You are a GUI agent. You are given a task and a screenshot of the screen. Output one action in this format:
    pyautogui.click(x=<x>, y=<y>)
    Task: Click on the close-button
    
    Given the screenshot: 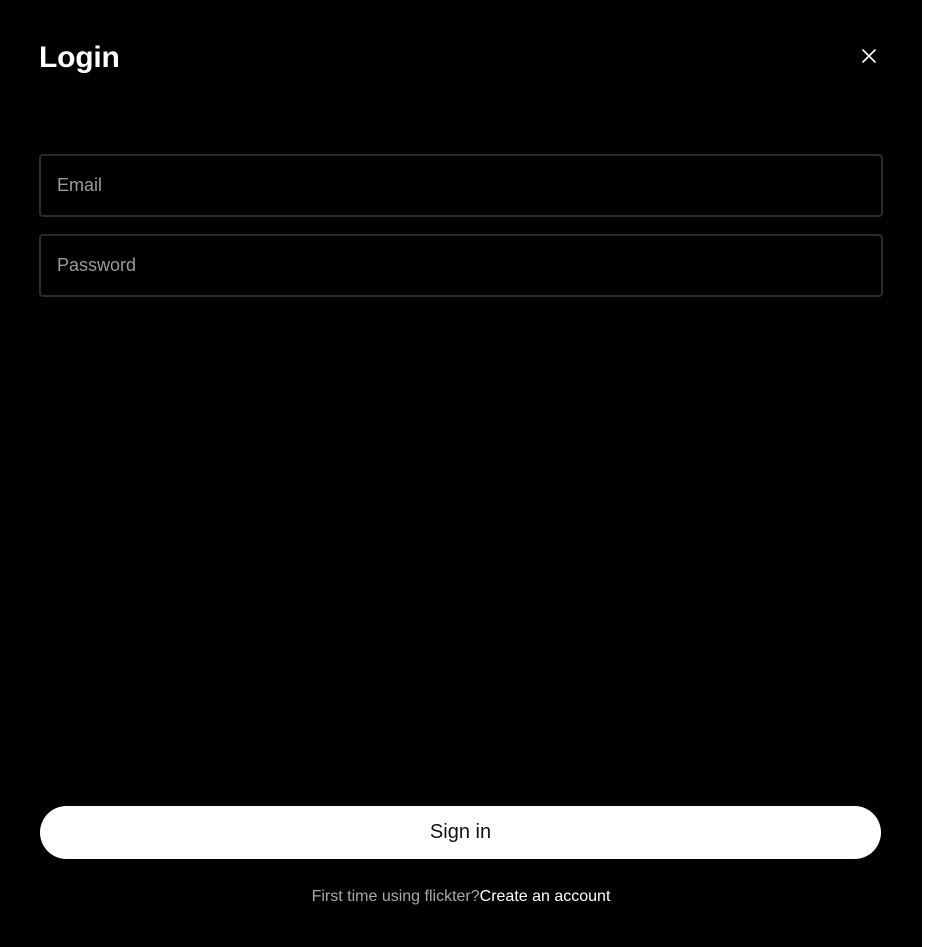 What is the action you would take?
    pyautogui.click(x=869, y=56)
    